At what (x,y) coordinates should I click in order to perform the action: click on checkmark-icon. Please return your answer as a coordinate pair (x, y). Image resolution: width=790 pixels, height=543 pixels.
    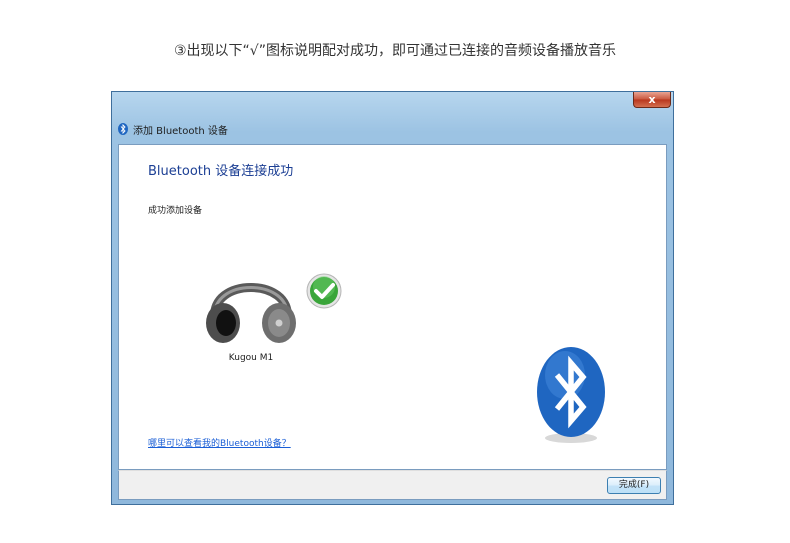
    Looking at the image, I should click on (324, 291).